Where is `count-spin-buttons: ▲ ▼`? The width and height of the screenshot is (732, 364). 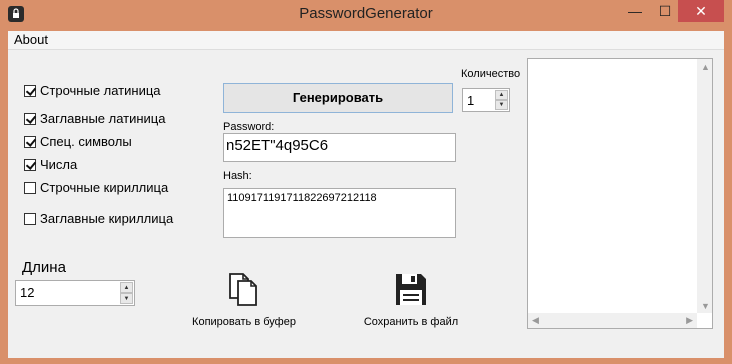
count-spin-buttons: ▲ ▼ is located at coordinates (501, 100).